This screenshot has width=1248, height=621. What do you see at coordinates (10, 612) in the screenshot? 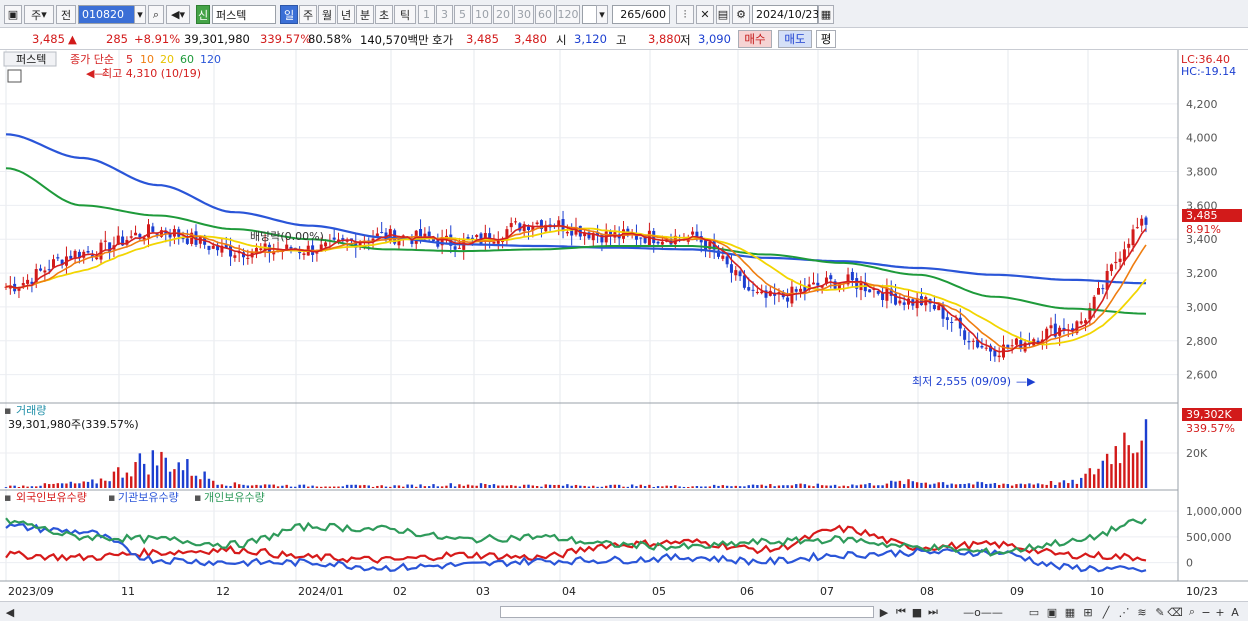
I see `scroll-left-icon: ◀` at bounding box center [10, 612].